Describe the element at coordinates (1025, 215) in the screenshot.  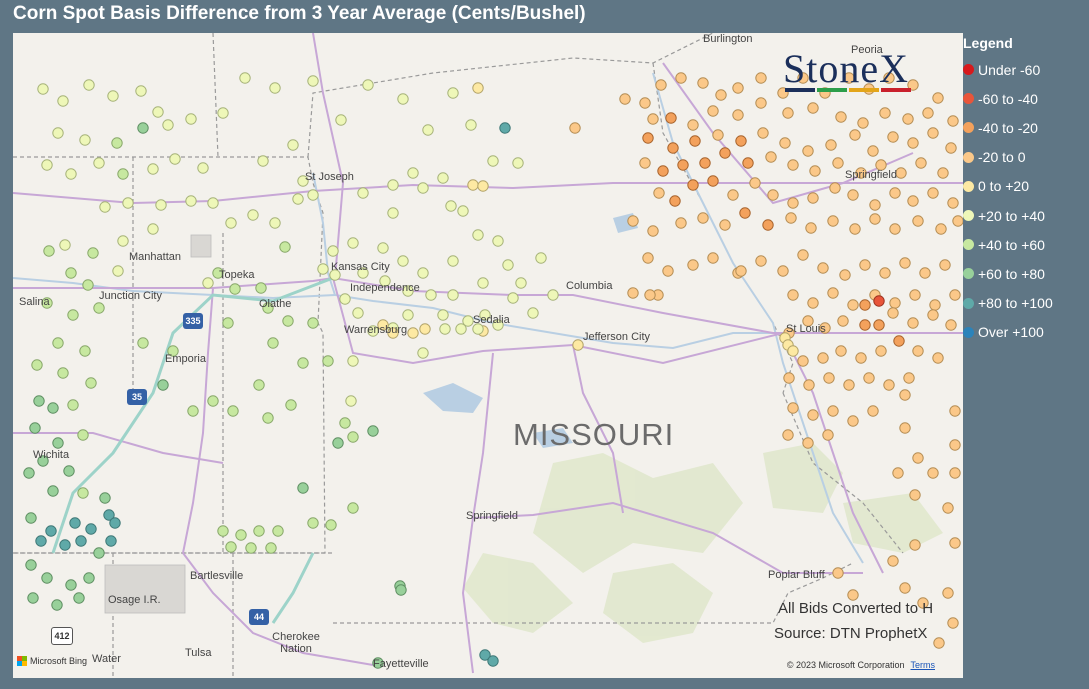
I see `legend-item: +20 to +40` at that location.